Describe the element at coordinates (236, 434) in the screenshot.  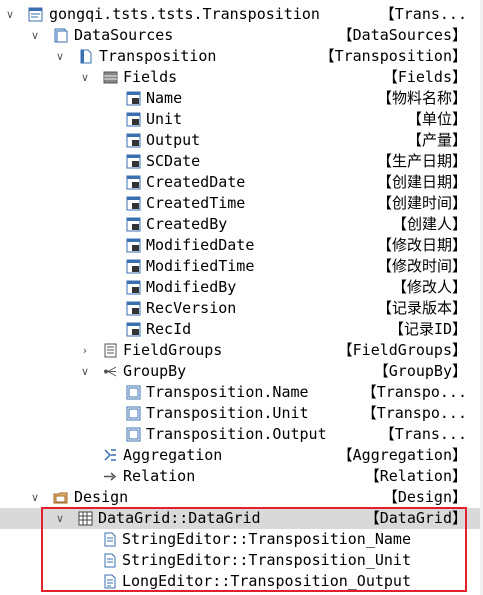
I see `tree-node-label: Transposition.Output` at that location.